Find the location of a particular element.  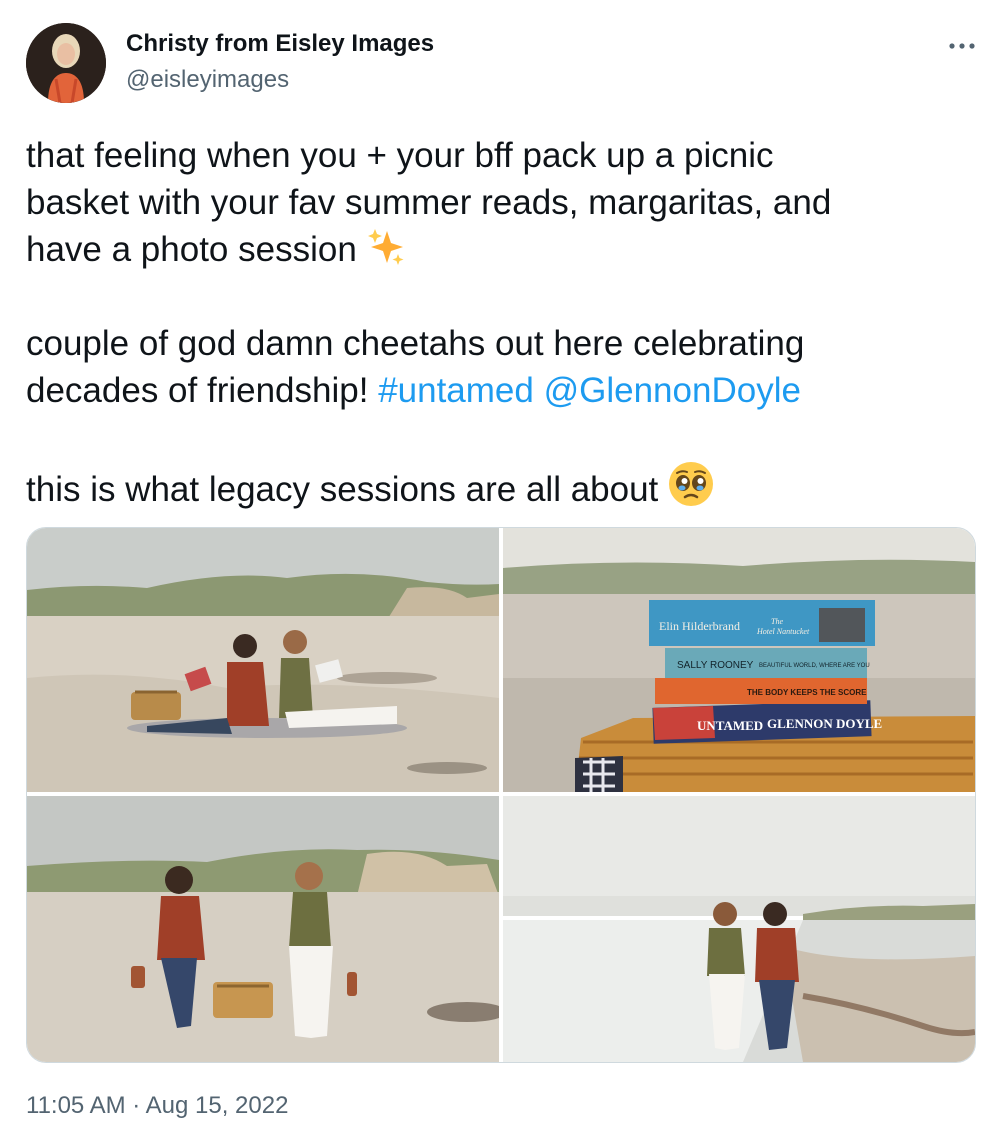

book-untamed-title: UNTAMED is located at coordinates (730, 725).